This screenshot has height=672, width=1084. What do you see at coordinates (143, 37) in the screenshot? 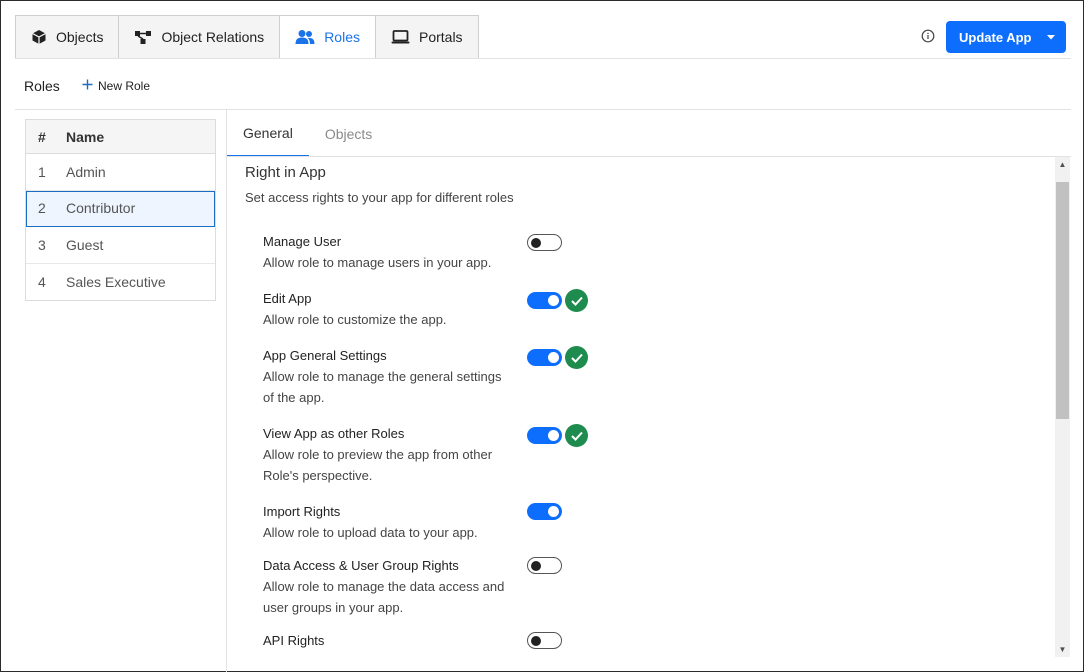
I see `relations-icon` at bounding box center [143, 37].